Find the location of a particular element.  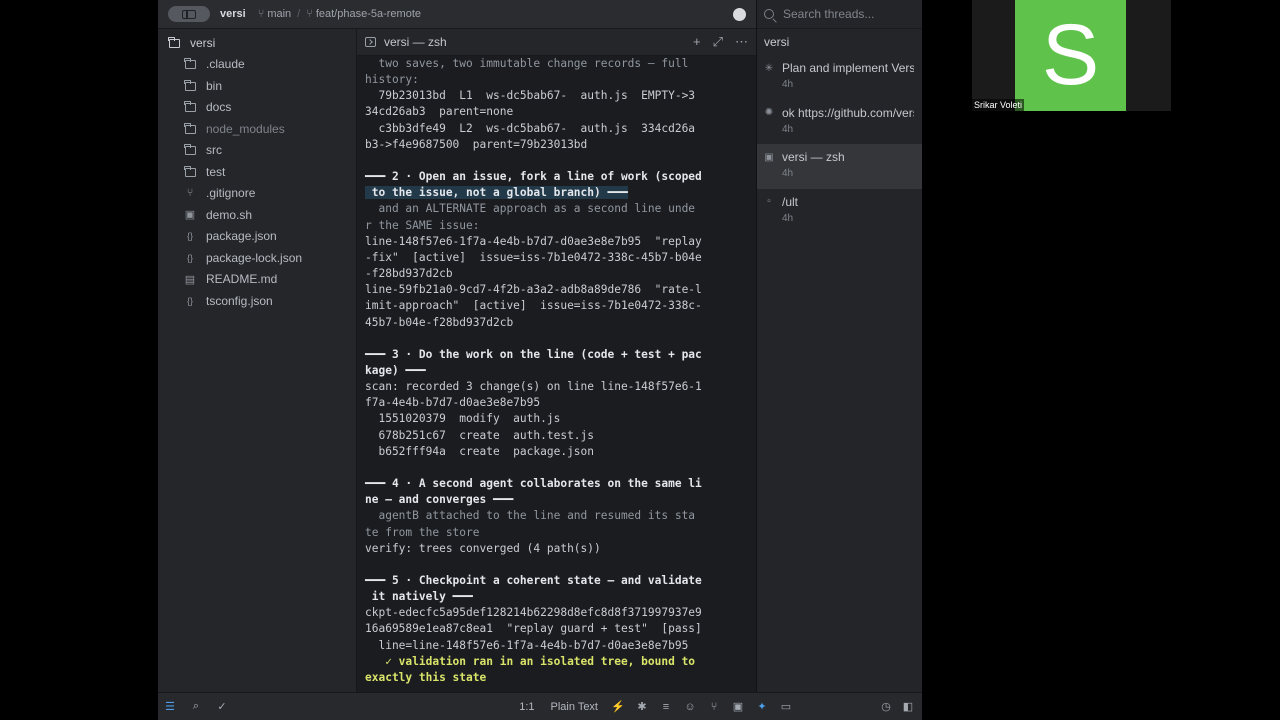

current-branch: feat/phase-5a-remote is located at coordinates (368, 14).